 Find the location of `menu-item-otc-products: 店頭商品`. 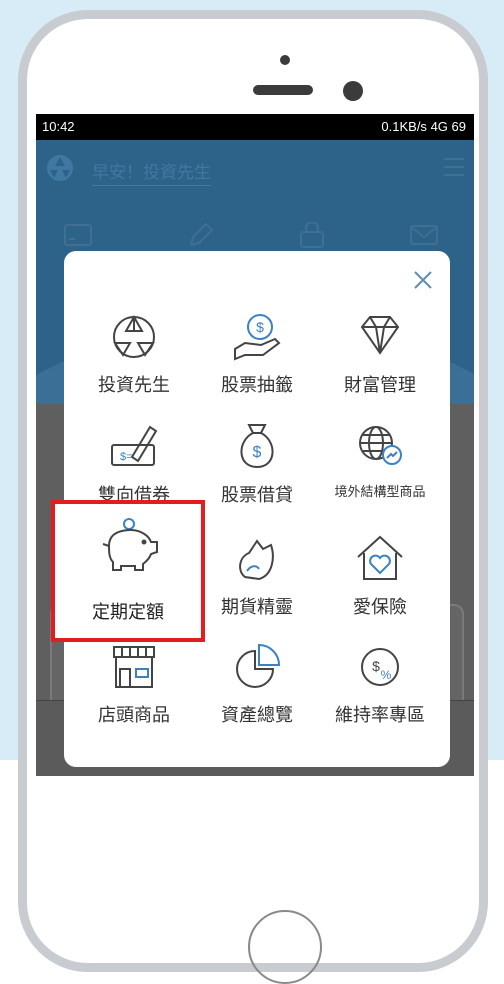

menu-item-otc-products: 店頭商品 is located at coordinates (134, 683).